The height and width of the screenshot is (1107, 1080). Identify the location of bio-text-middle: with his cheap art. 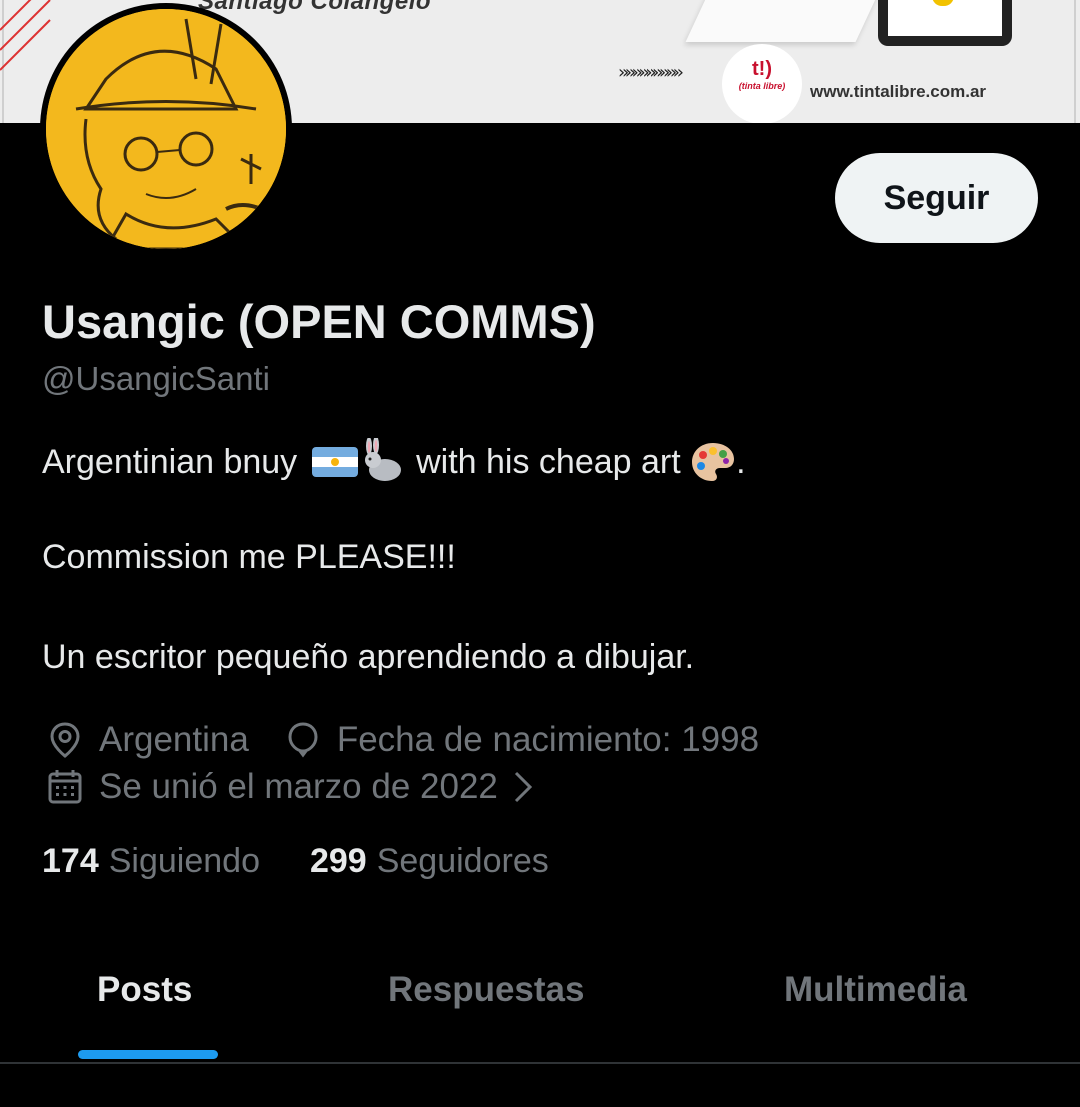
(548, 461).